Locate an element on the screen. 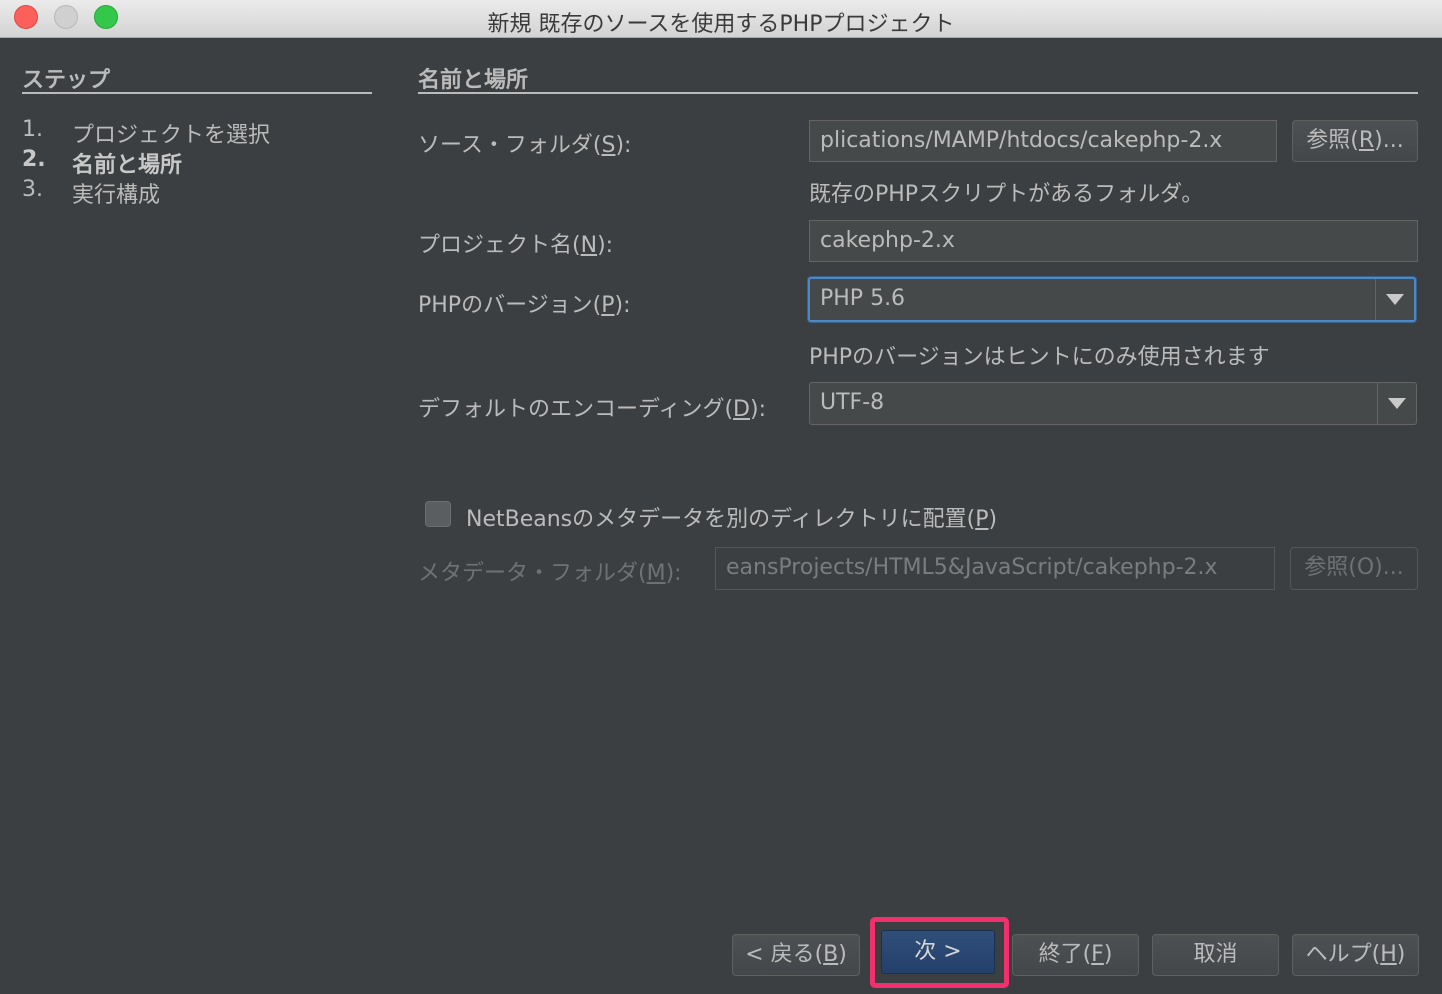 This screenshot has height=994, width=1442. step-item-run-config: 3. 実行構成 is located at coordinates (91, 192).